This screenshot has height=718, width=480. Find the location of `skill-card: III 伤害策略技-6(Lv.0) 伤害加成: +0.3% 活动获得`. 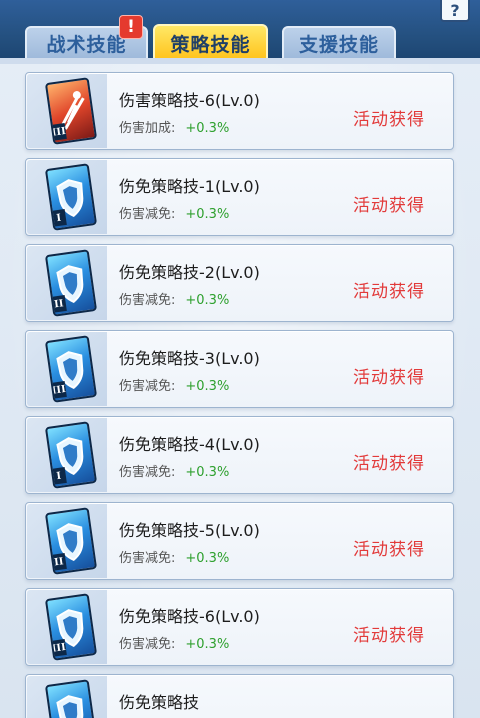

skill-card: III 伤害策略技-6(Lv.0) 伤害加成: +0.3% 活动获得 is located at coordinates (239, 111).